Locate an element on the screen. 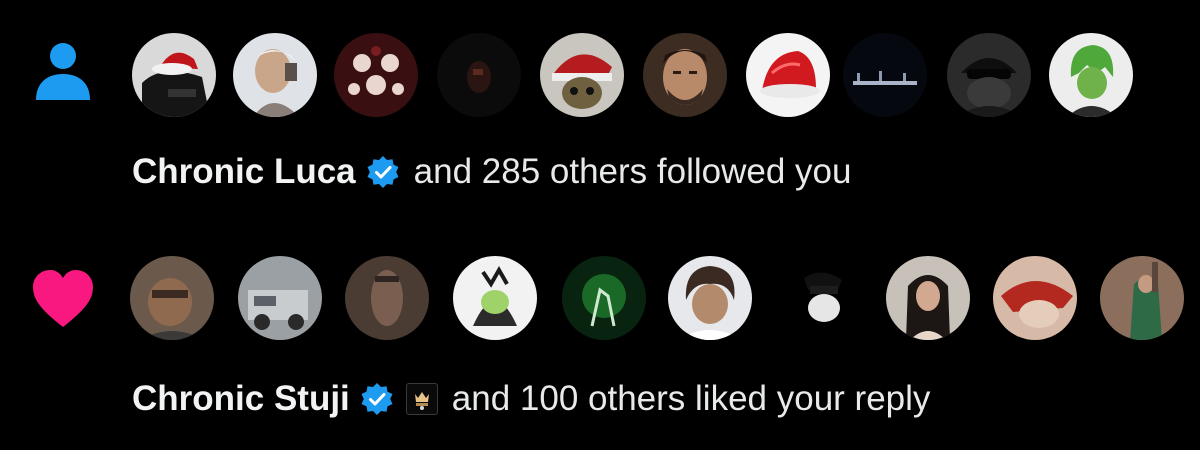 This screenshot has width=1200, height=450. user-name-link: Chronic Stuji is located at coordinates (241, 399).